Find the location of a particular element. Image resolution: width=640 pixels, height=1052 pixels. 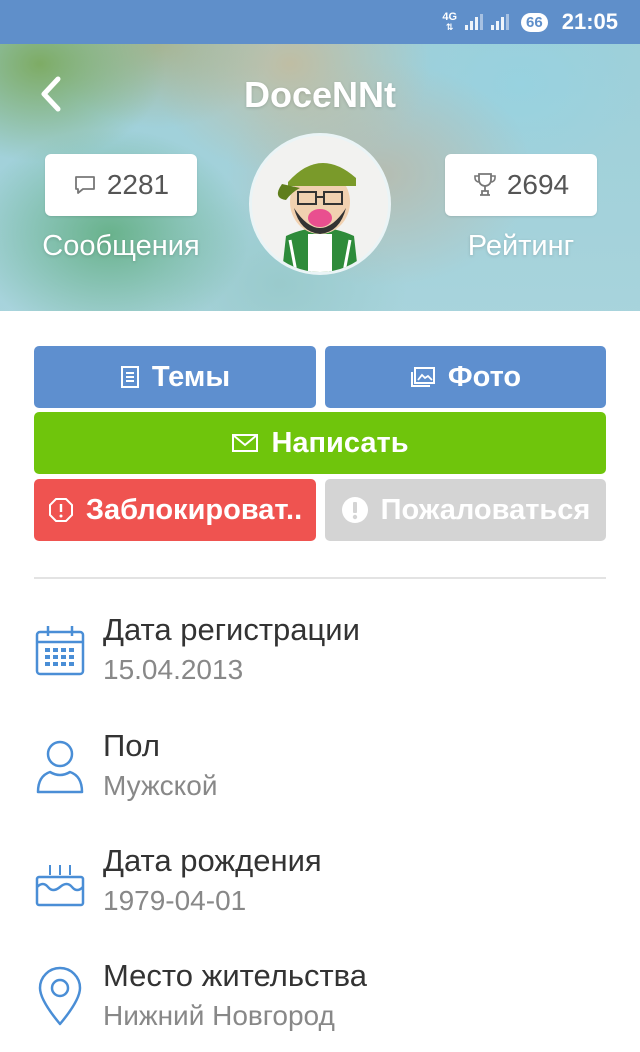

clock: 21:05 is located at coordinates (589, 21).